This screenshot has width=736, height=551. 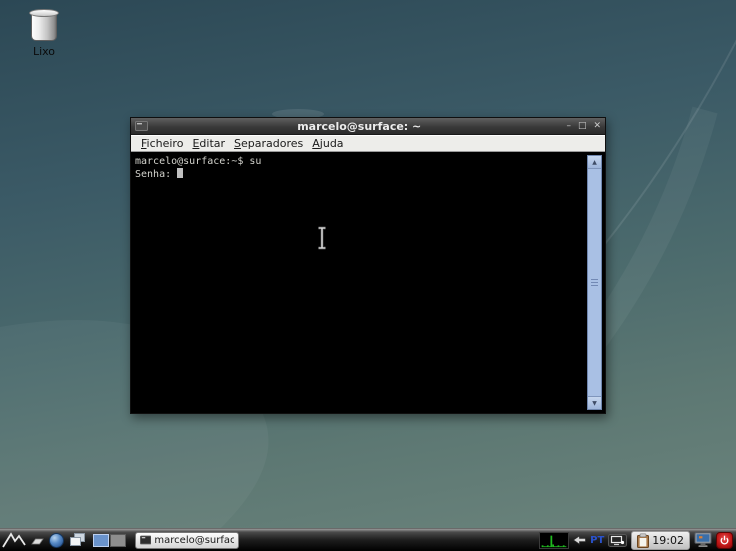 I want to click on close-icon: ✕, so click(x=597, y=126).